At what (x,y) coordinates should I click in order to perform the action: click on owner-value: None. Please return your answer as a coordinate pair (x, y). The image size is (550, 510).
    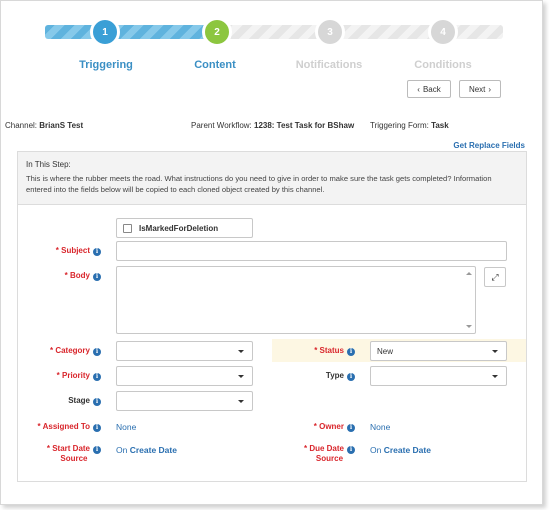
    Looking at the image, I should click on (380, 427).